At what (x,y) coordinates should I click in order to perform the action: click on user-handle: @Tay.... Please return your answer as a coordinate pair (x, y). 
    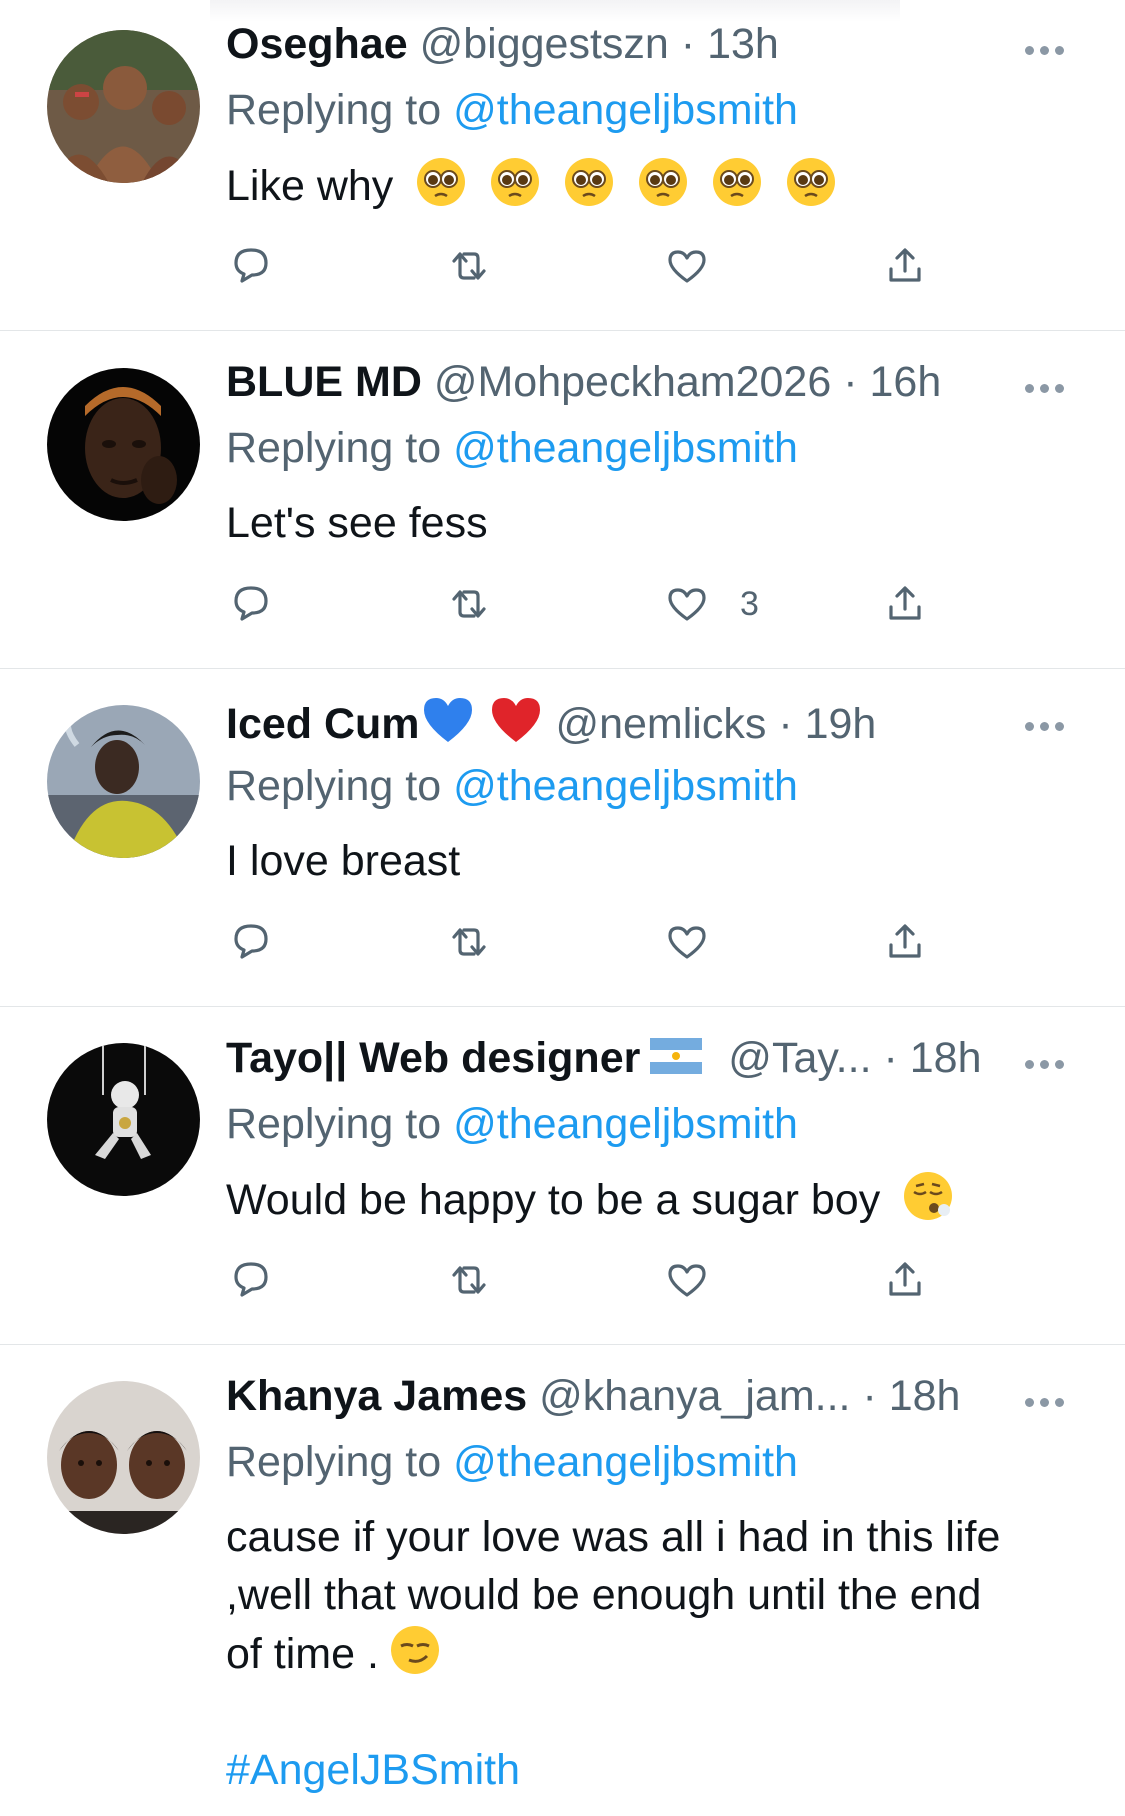
    Looking at the image, I should click on (799, 1058).